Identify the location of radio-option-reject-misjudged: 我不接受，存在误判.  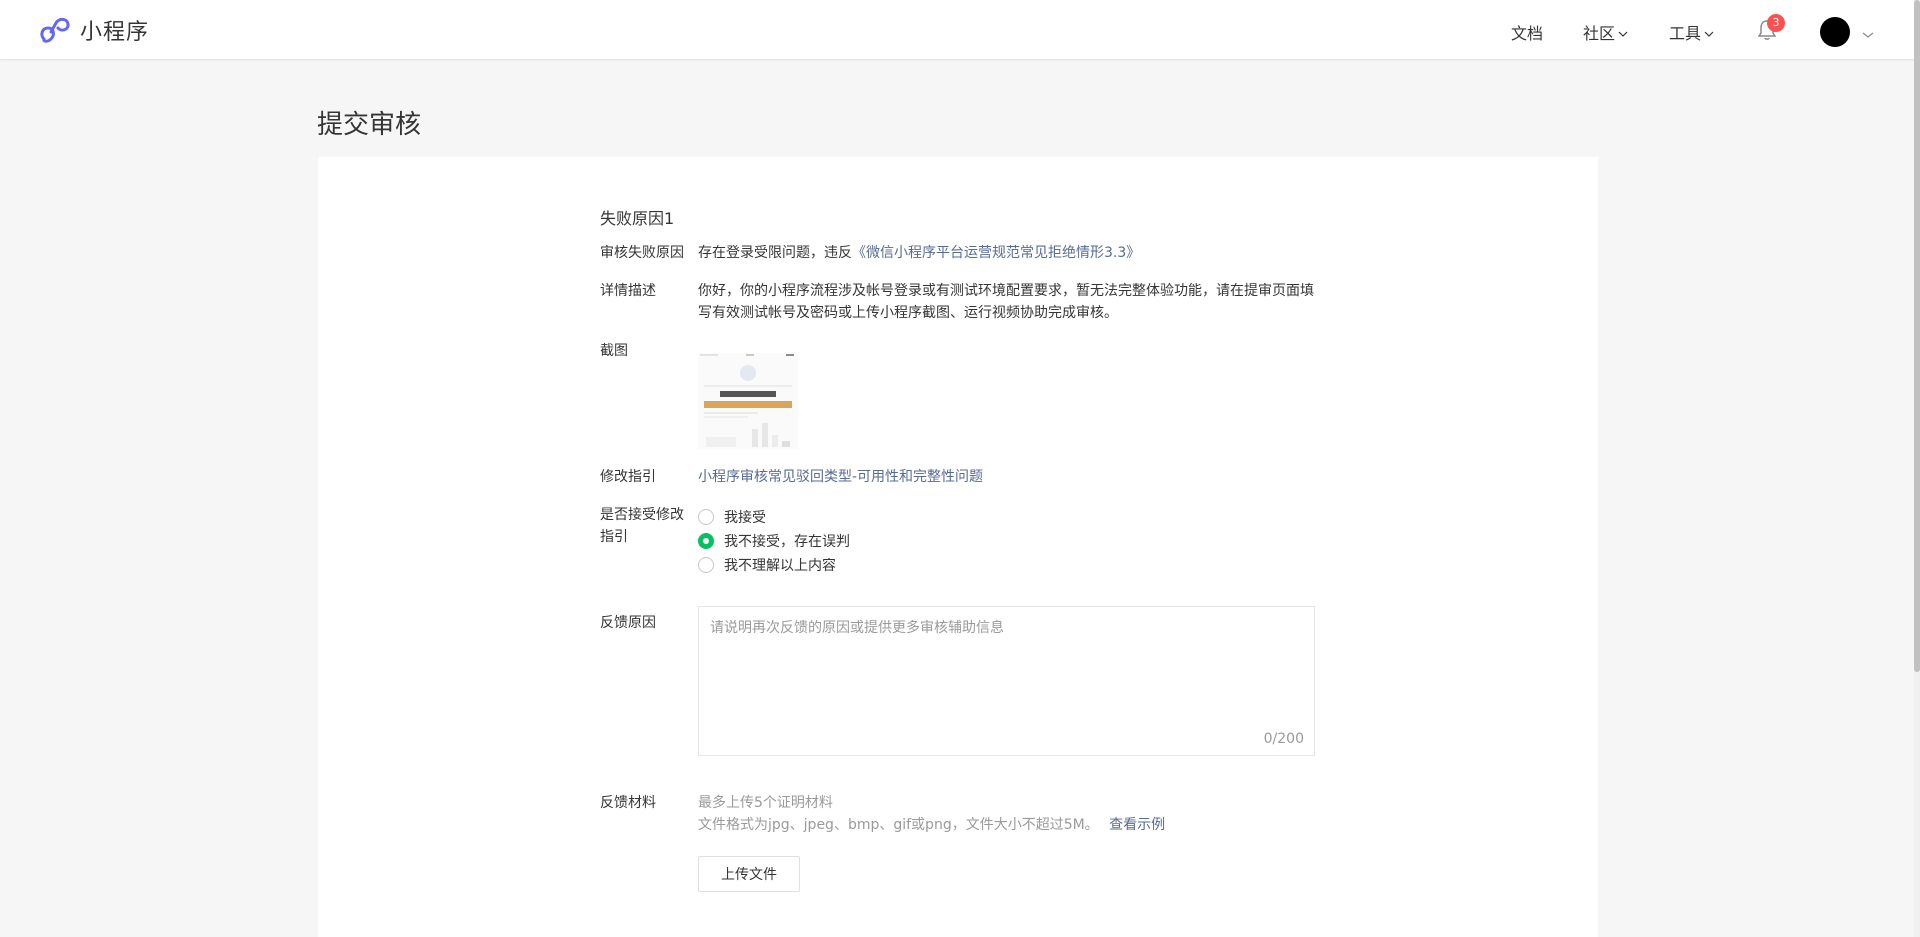
(774, 541).